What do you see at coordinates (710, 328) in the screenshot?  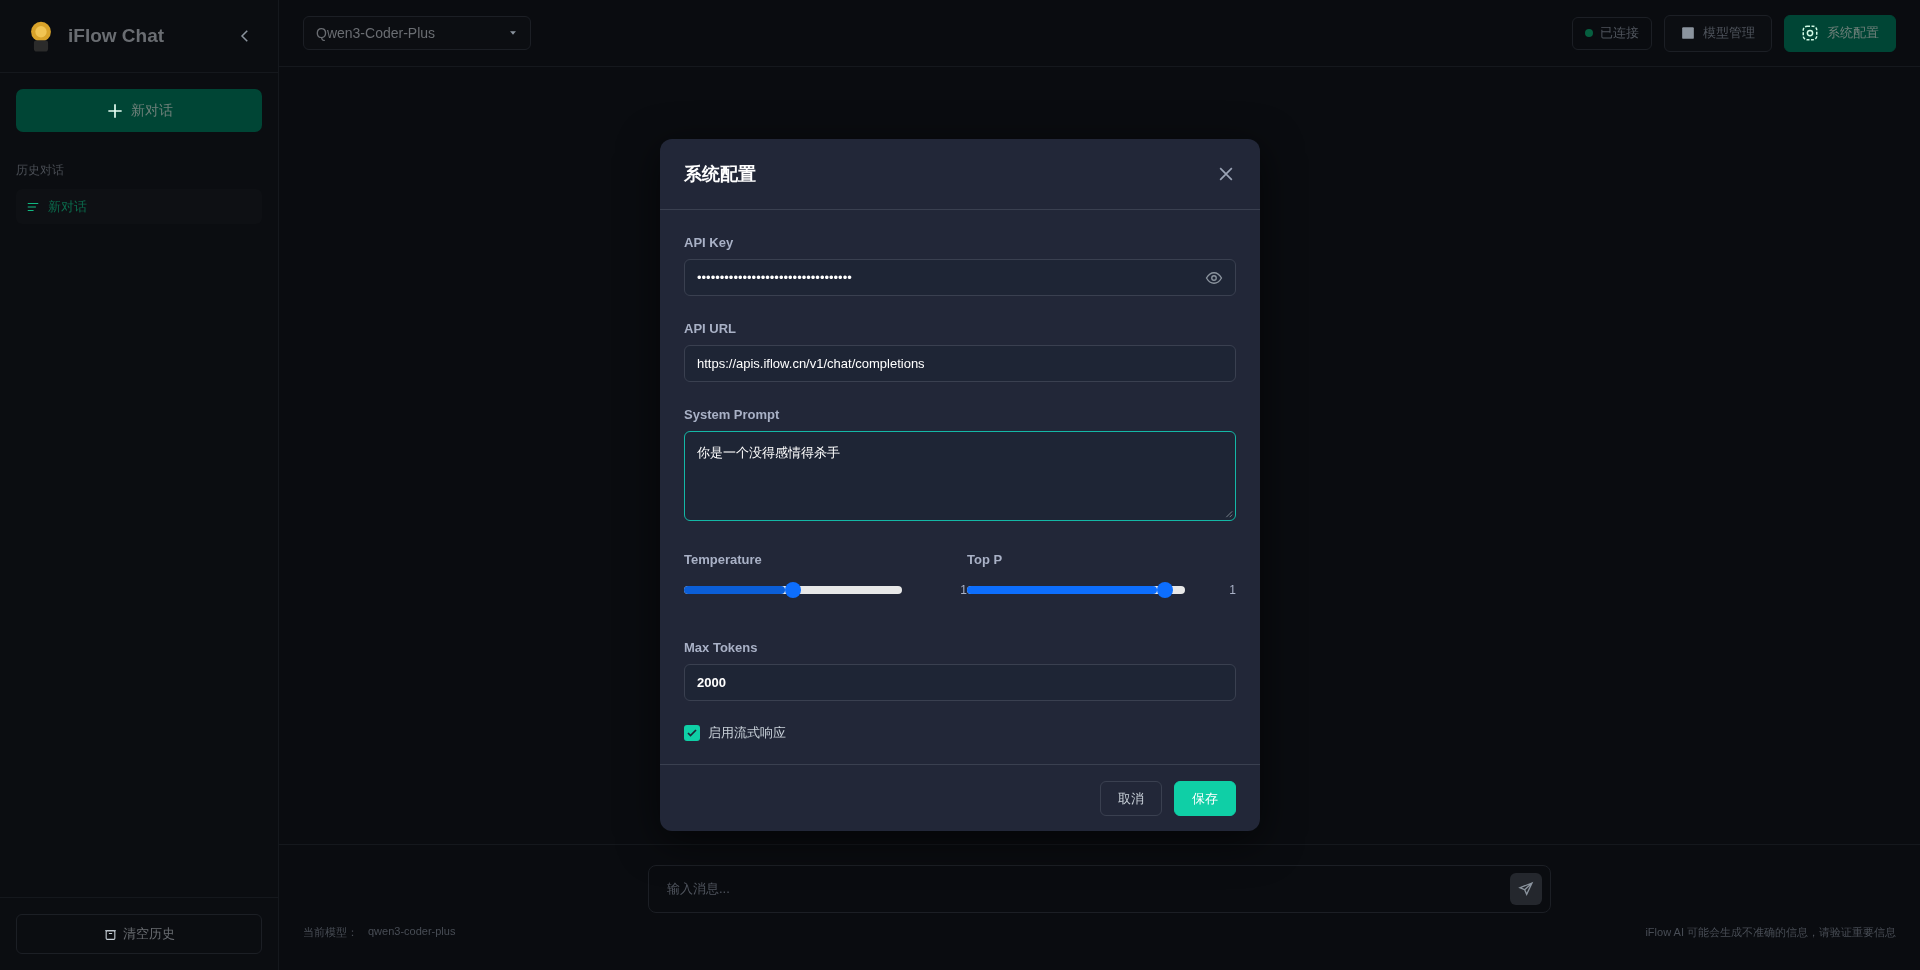 I see `field-label: API URL` at bounding box center [710, 328].